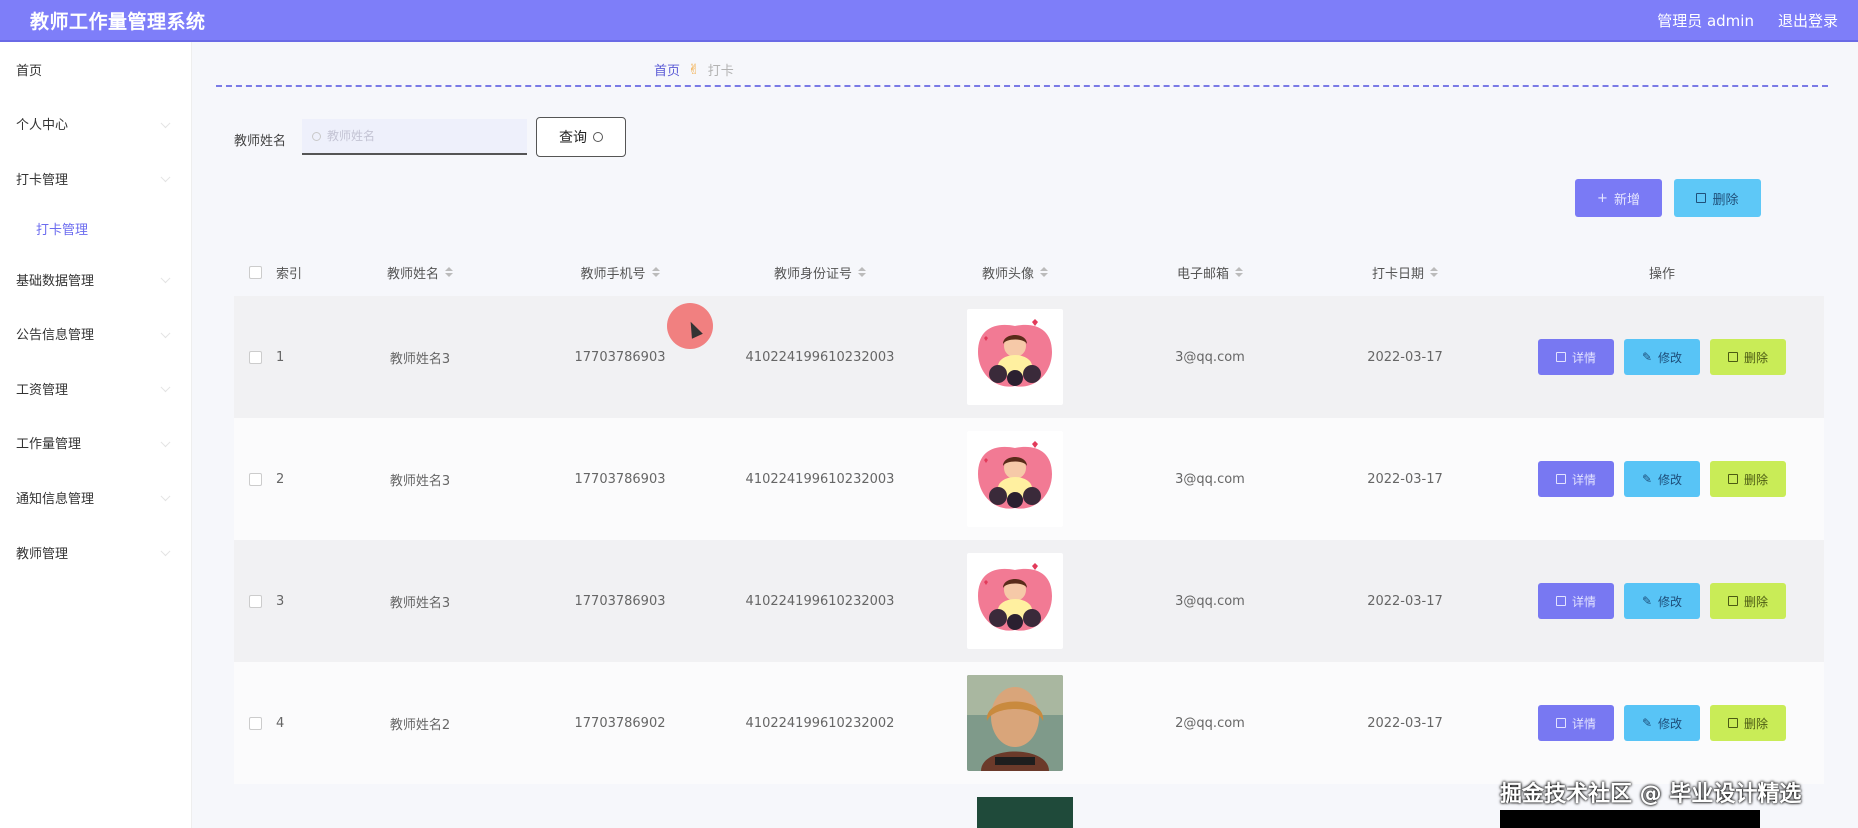  What do you see at coordinates (417, 136) in the screenshot?
I see `search-input` at bounding box center [417, 136].